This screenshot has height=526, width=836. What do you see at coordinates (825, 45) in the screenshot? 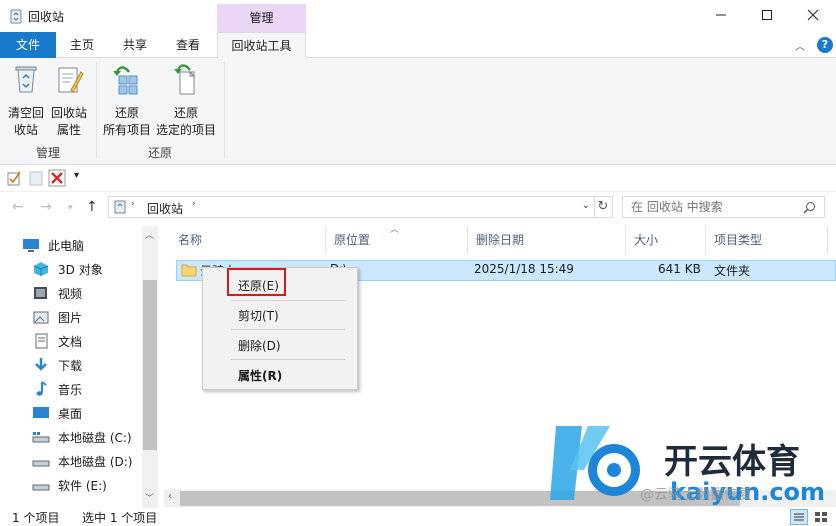
I see `help-icon: ?` at bounding box center [825, 45].